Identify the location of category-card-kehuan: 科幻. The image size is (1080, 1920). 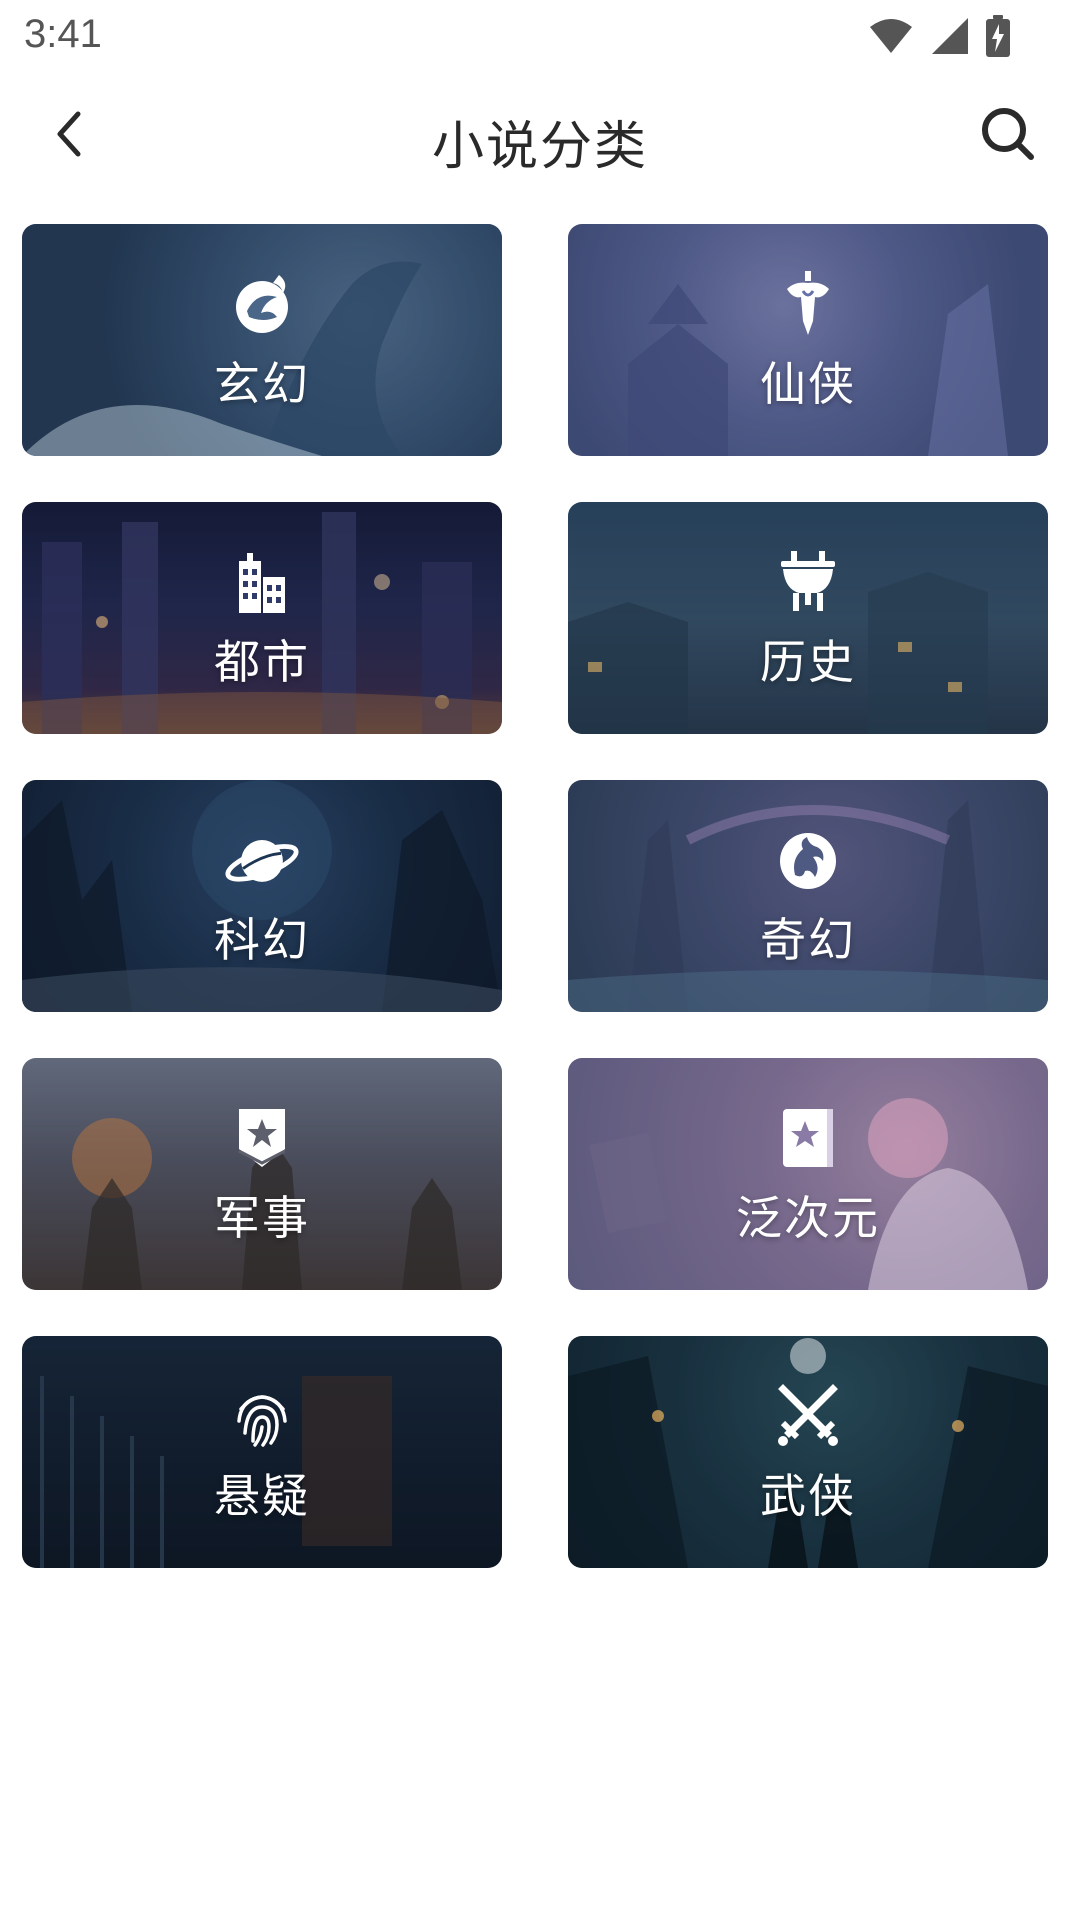
(262, 896).